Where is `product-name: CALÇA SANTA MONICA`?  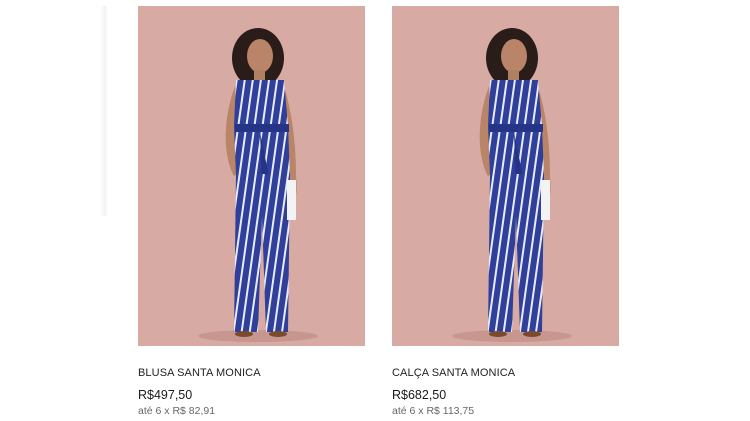 product-name: CALÇA SANTA MONICA is located at coordinates (505, 373).